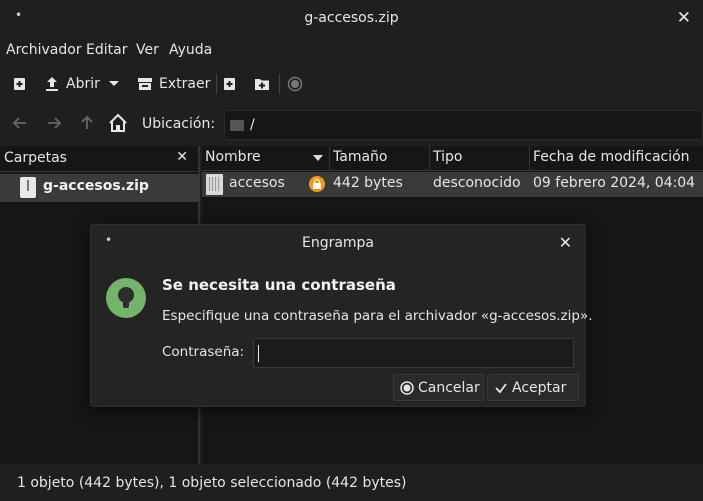 This screenshot has width=703, height=501. What do you see at coordinates (87, 123) in the screenshot?
I see `up-arrow-icon` at bounding box center [87, 123].